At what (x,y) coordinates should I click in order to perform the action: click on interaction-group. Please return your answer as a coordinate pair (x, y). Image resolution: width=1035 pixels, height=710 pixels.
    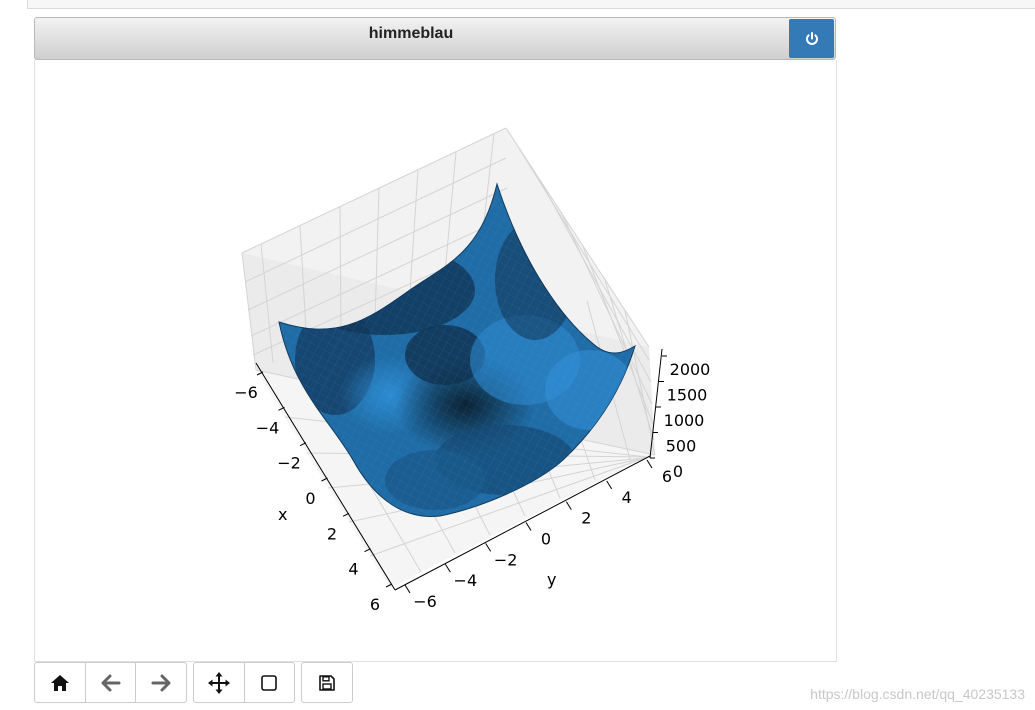
    Looking at the image, I should click on (244, 682).